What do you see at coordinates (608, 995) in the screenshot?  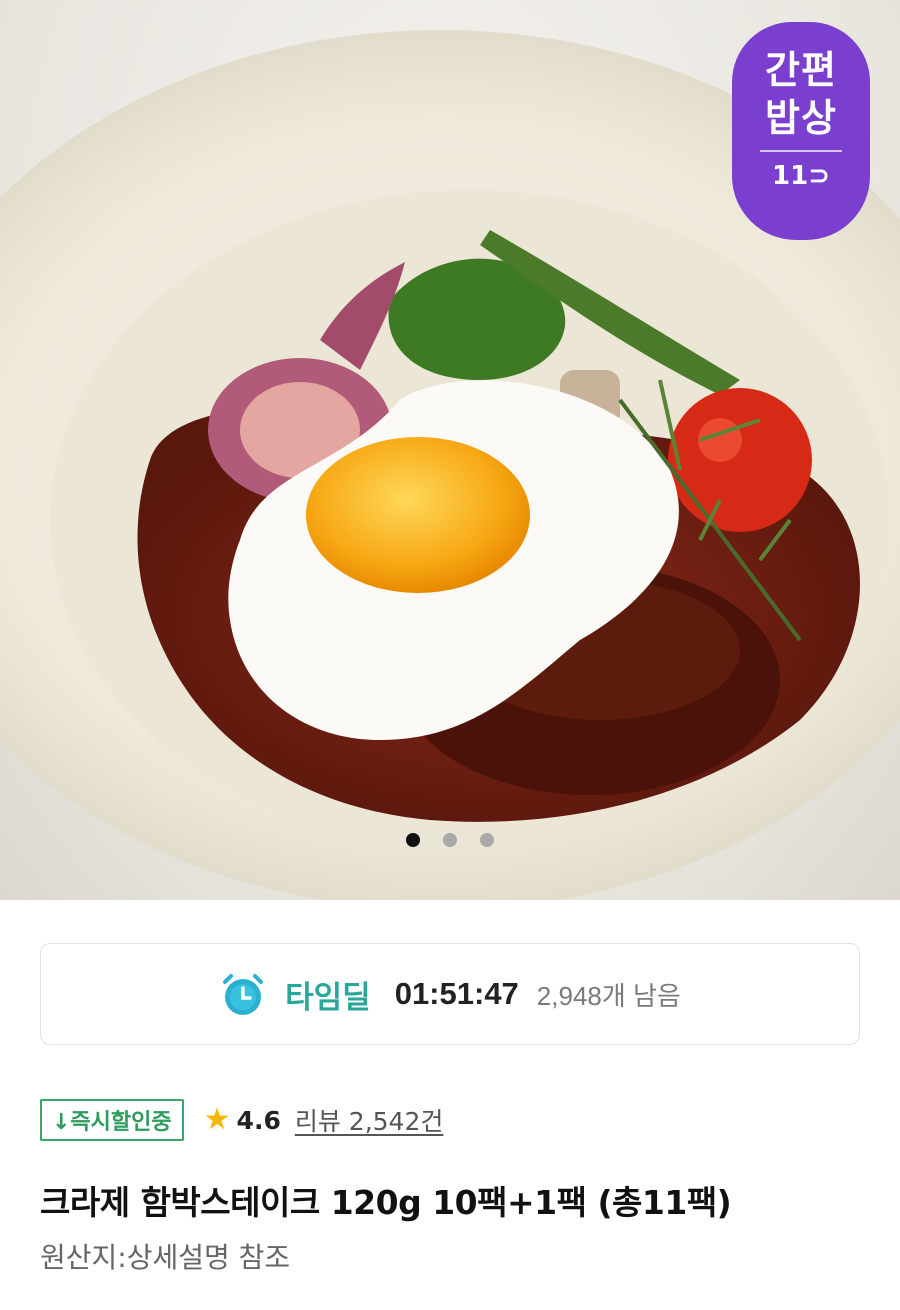 I see `remaining-stock: 2,948개 남음` at bounding box center [608, 995].